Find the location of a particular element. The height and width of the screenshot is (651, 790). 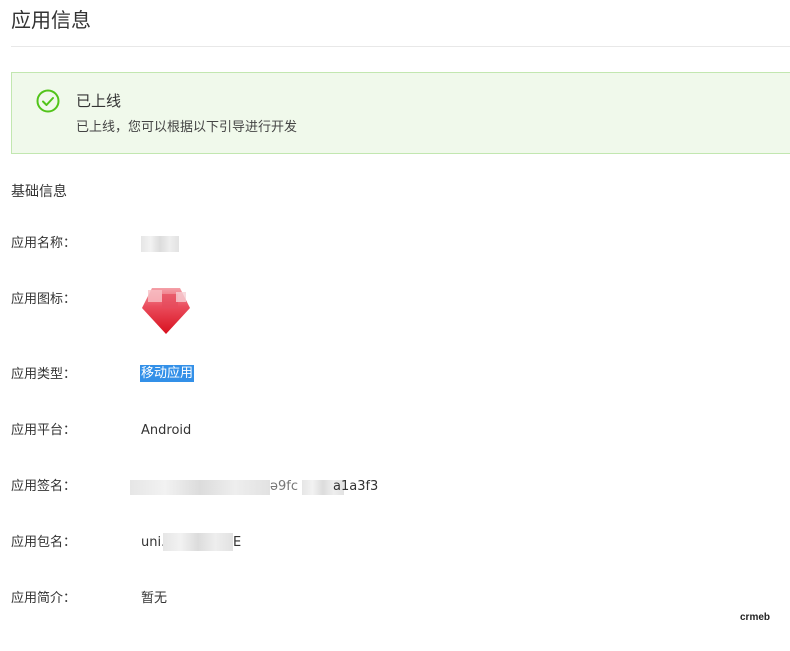

app-name-label: 应用名称： is located at coordinates (44, 243).